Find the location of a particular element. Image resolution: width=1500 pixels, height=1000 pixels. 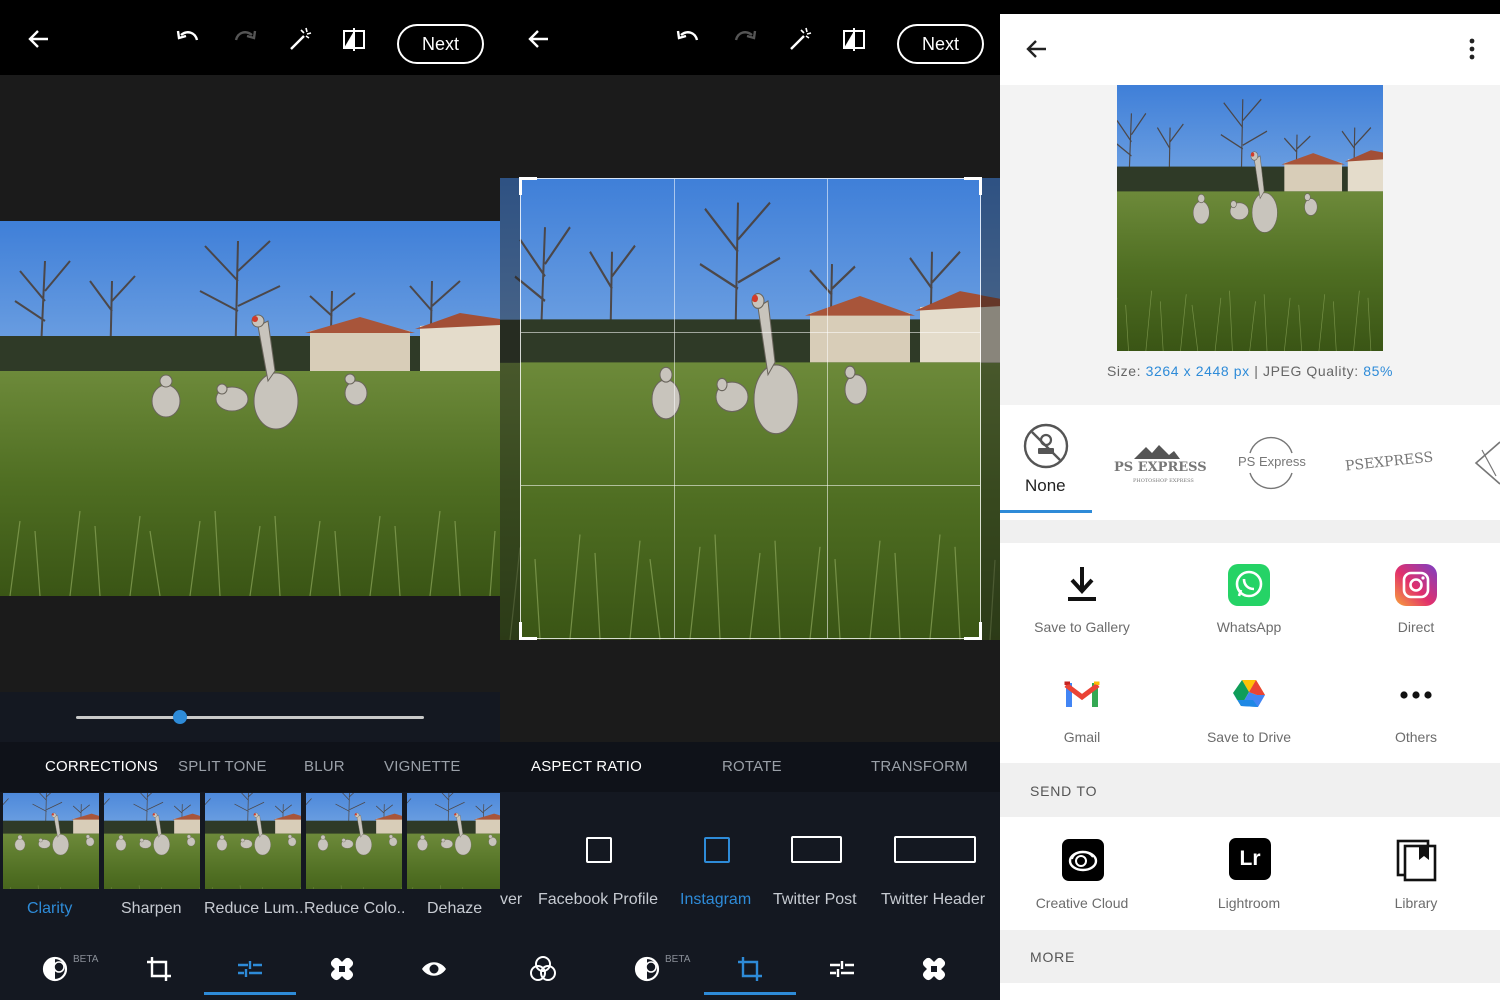

tab-transform: TRANSFORM is located at coordinates (919, 766).